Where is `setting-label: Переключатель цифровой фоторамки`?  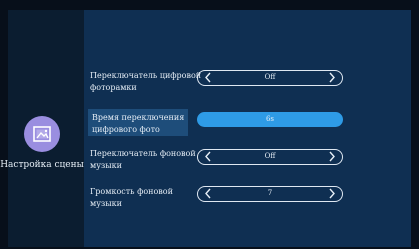
setting-label: Переключатель цифровой фоторамки is located at coordinates (146, 81).